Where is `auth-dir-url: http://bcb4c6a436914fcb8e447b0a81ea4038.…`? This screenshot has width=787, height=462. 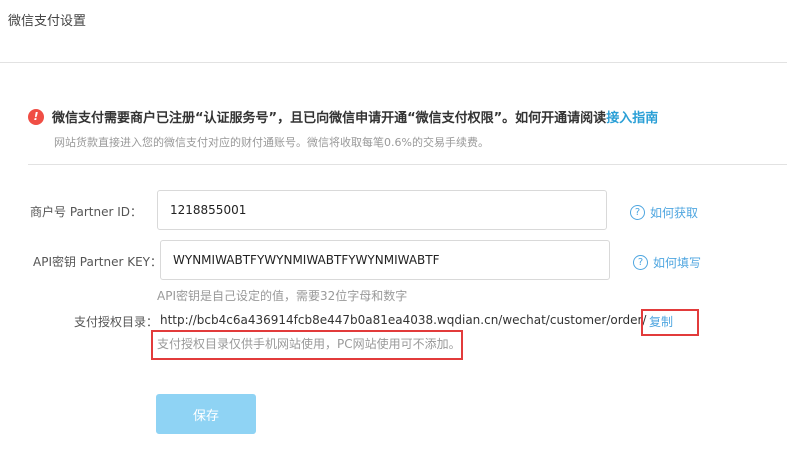
auth-dir-url: http://bcb4c6a436914fcb8e447b0a81ea4038.… is located at coordinates (403, 320).